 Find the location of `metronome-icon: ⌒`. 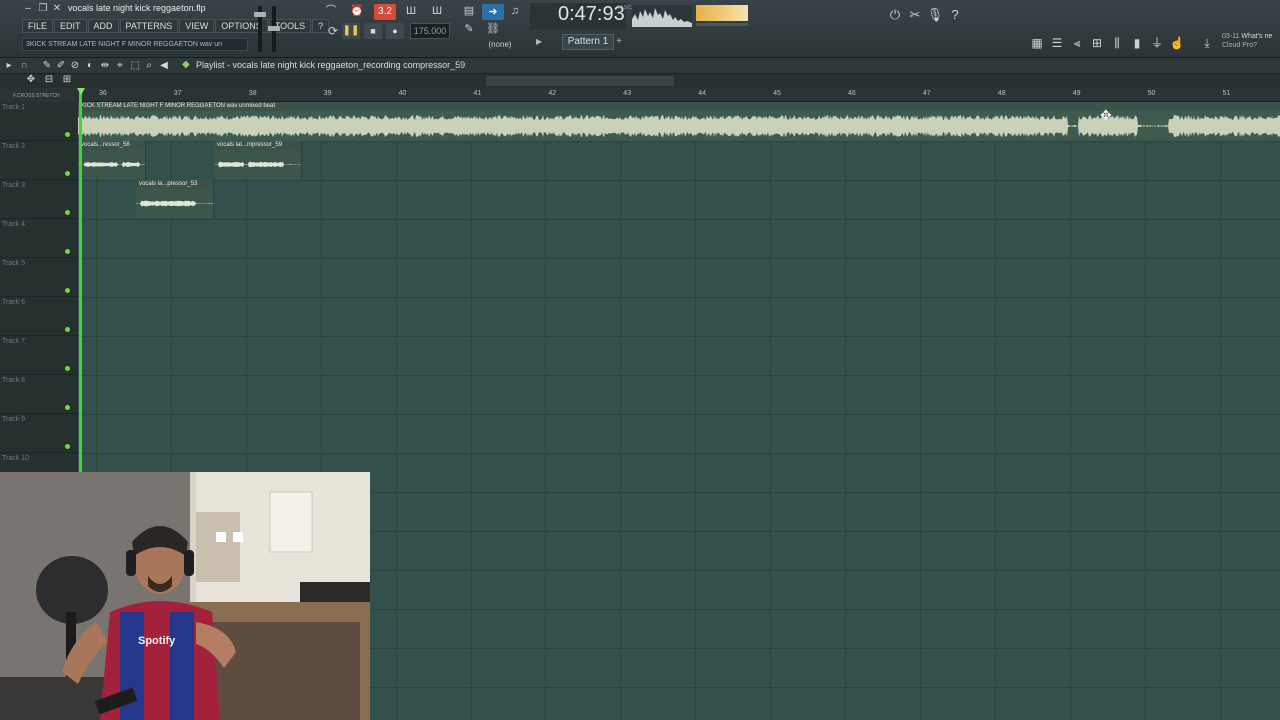

metronome-icon: ⌒ is located at coordinates (331, 11).